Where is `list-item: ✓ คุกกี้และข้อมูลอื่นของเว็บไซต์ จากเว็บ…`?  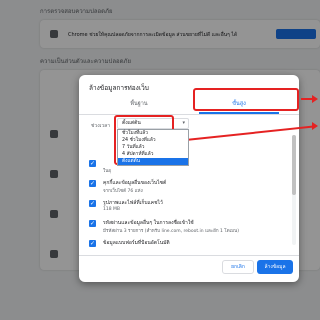
list-item: ✓ คุกกี้และข้อมูลอื่นของเว็บไซต์ จากเว็บ… is located at coordinates (189, 188).